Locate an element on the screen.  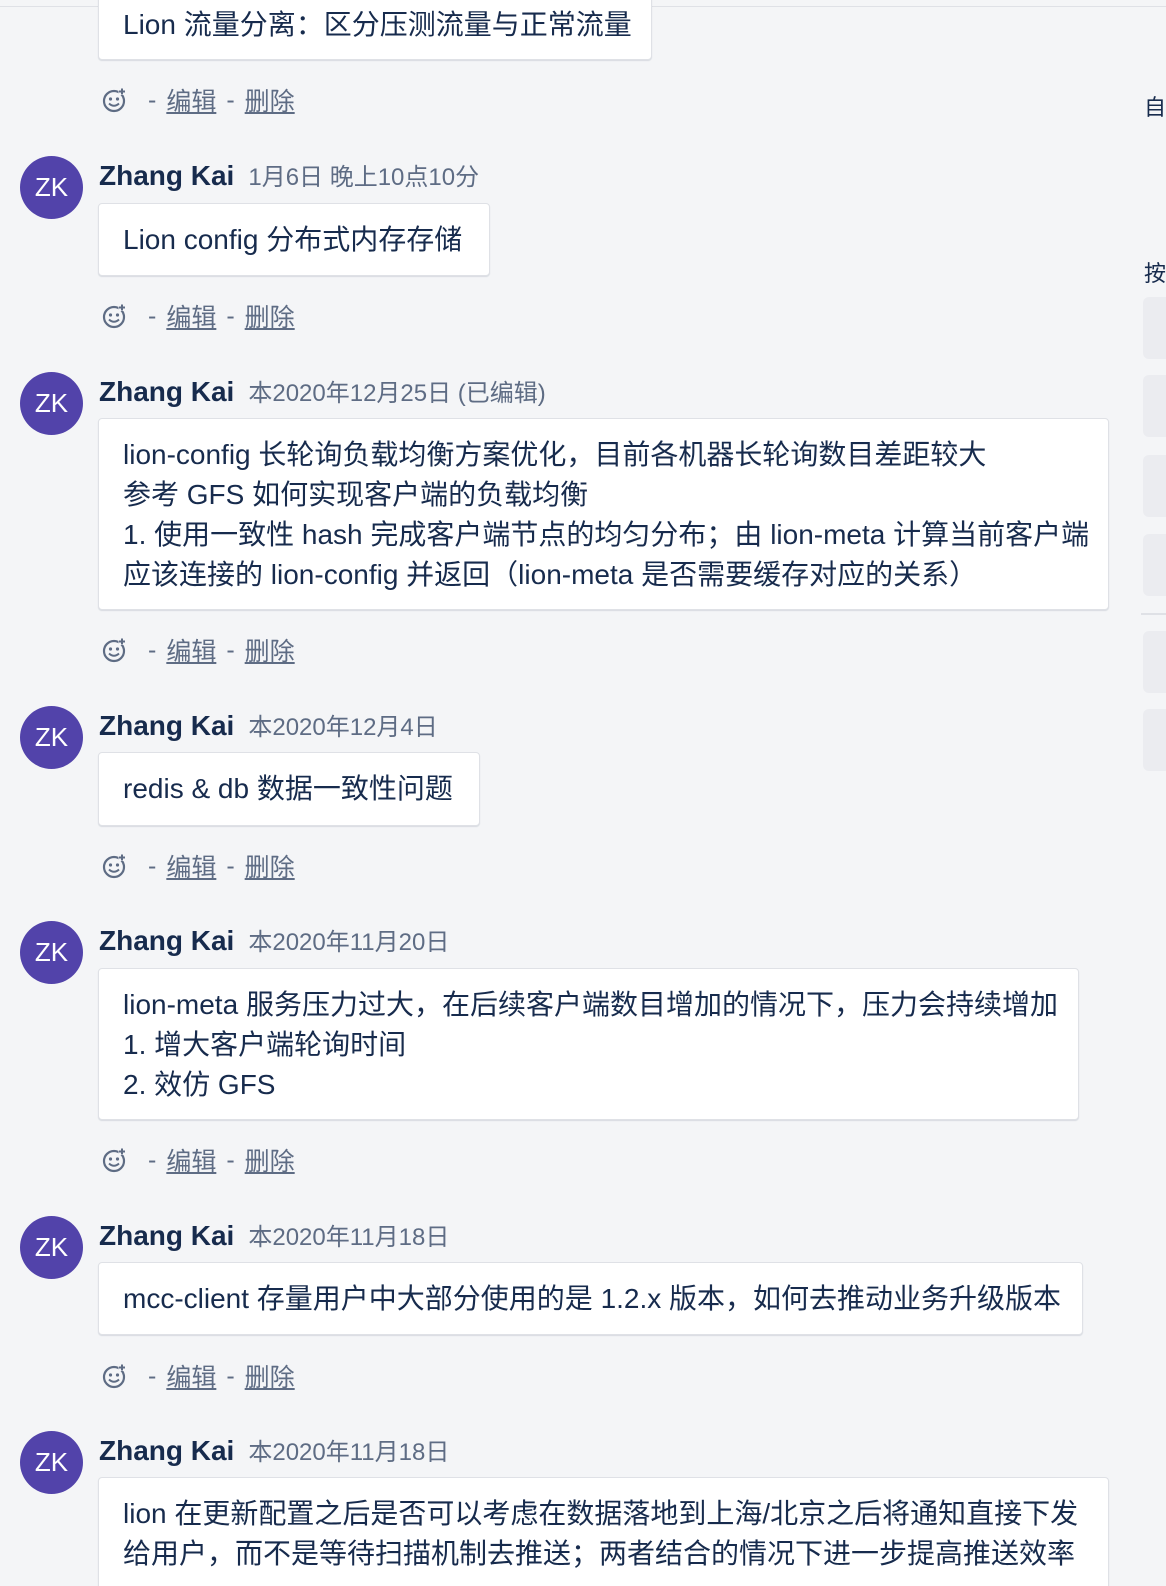
comment-header: Zhang Kai 本2020年12月4日 is located at coordinates (268, 727).